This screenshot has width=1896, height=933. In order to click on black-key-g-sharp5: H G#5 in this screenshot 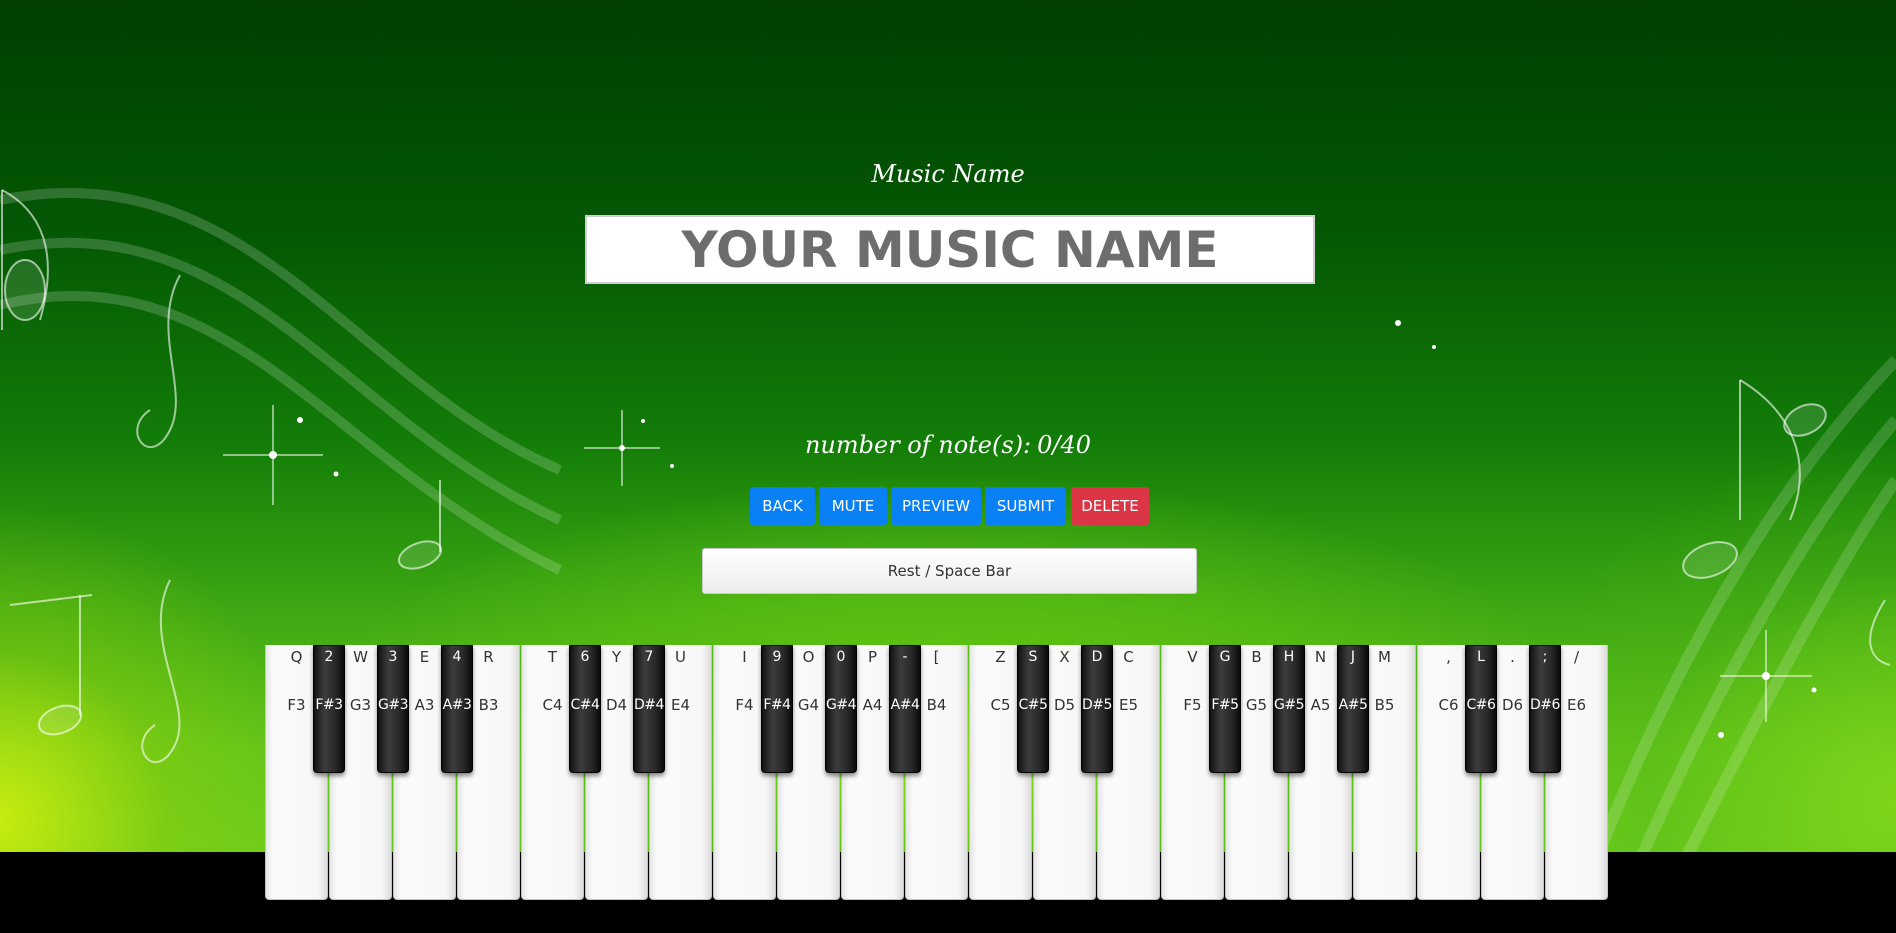, I will do `click(1289, 709)`.